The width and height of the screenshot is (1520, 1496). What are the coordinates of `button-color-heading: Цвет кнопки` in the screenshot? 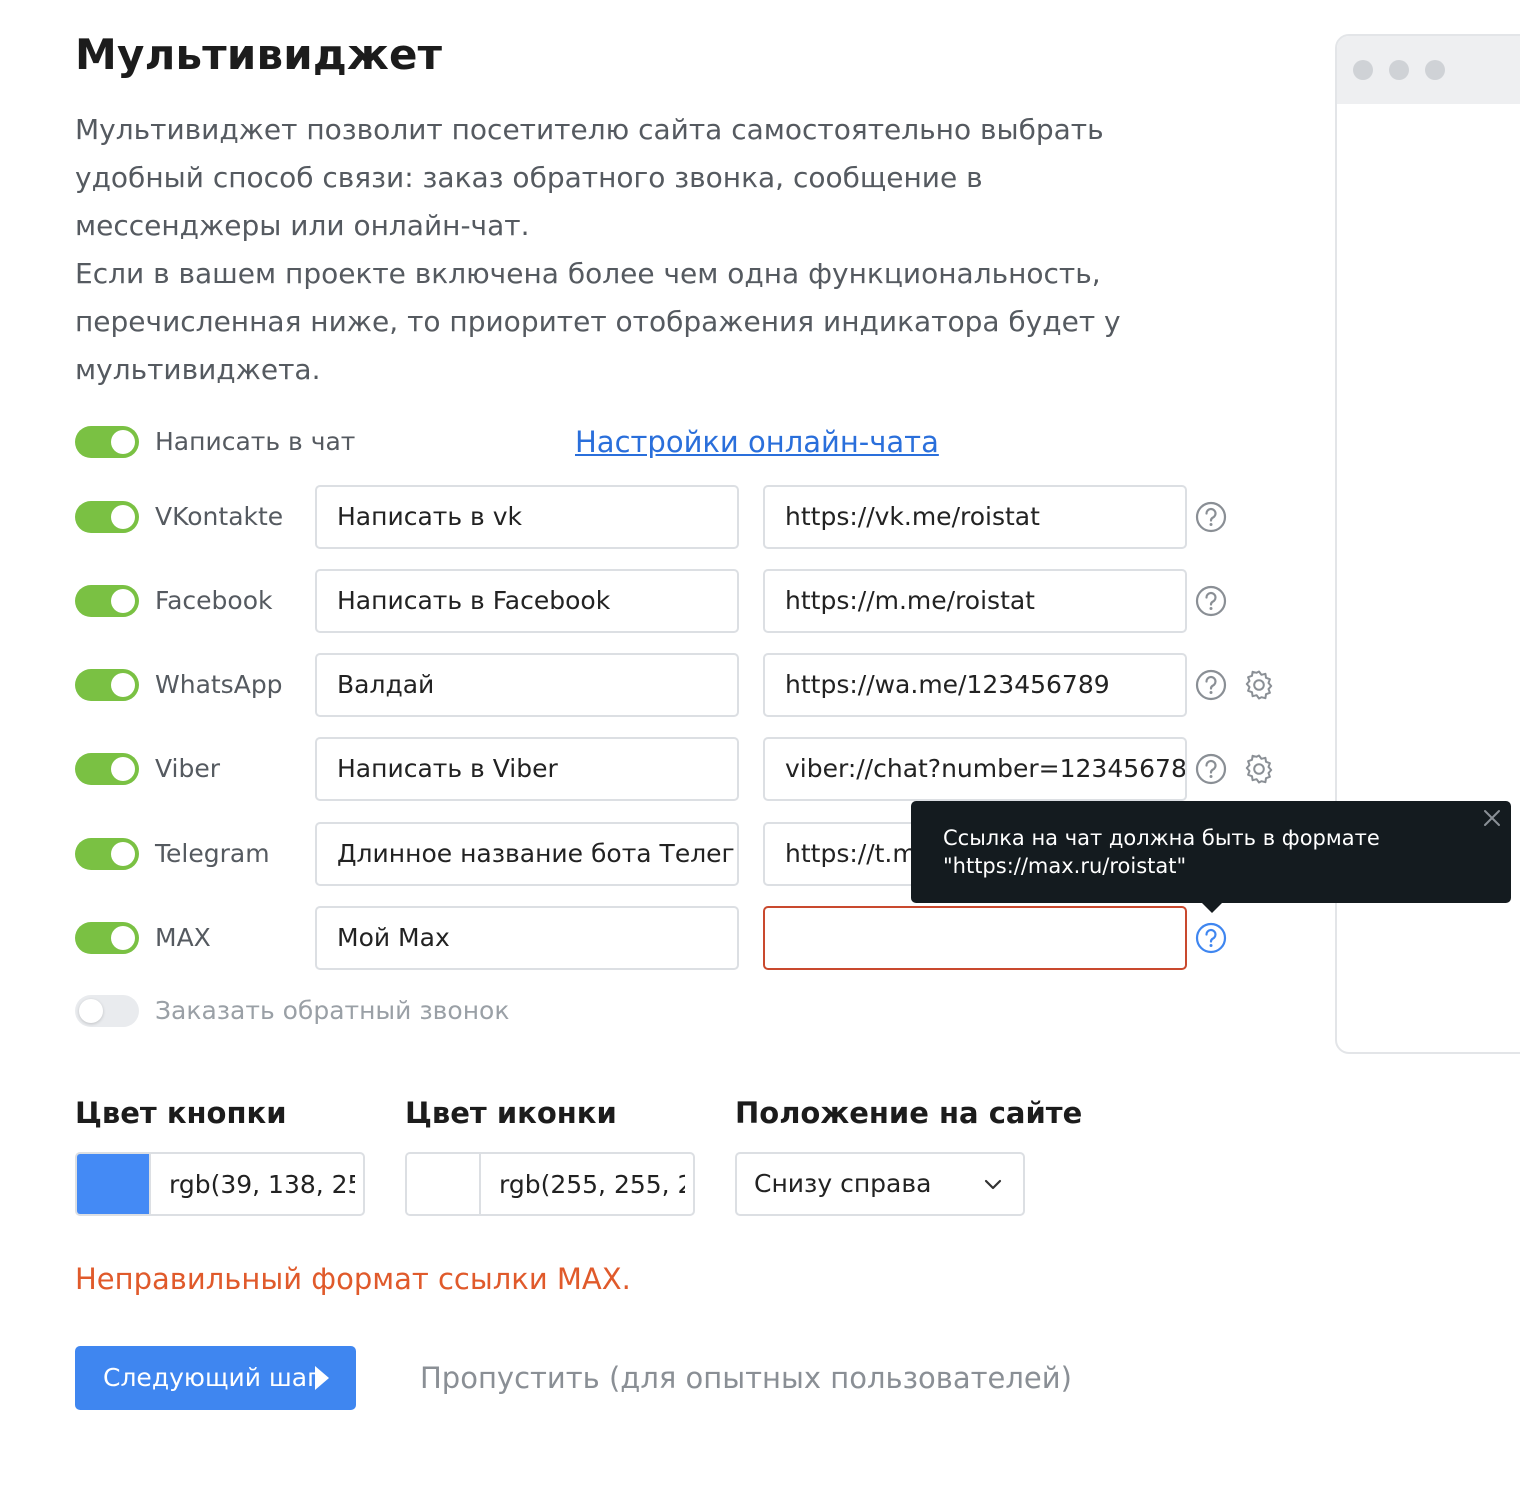 It's located at (181, 1113).